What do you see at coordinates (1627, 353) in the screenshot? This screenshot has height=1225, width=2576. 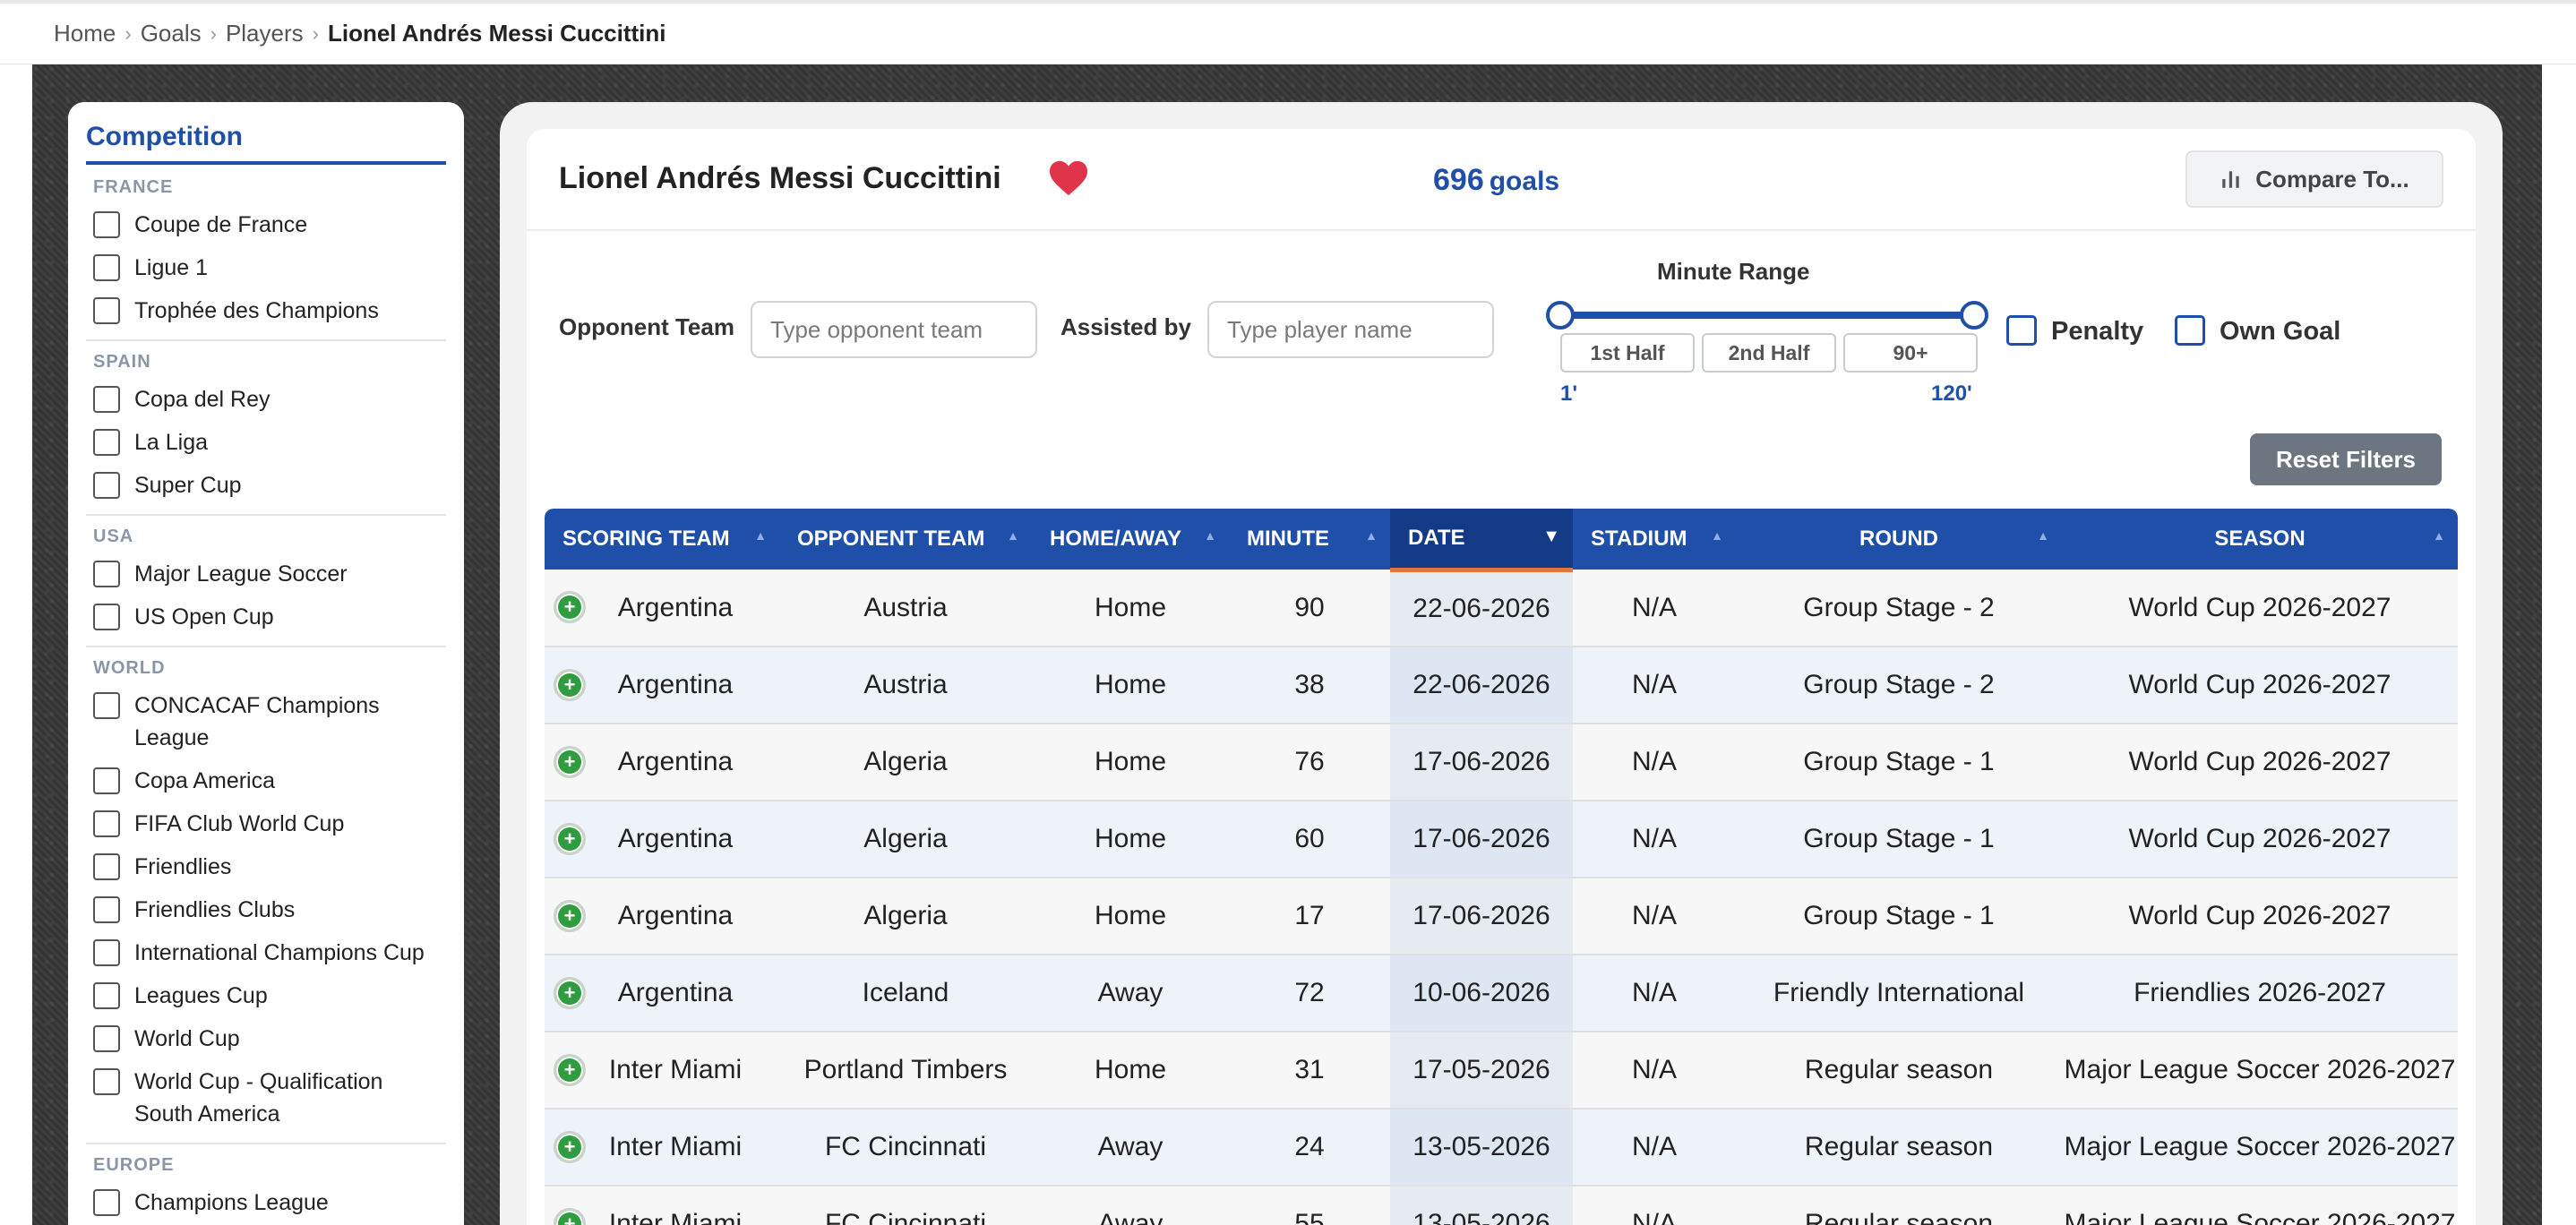 I see `first-half-button: 1st Half` at bounding box center [1627, 353].